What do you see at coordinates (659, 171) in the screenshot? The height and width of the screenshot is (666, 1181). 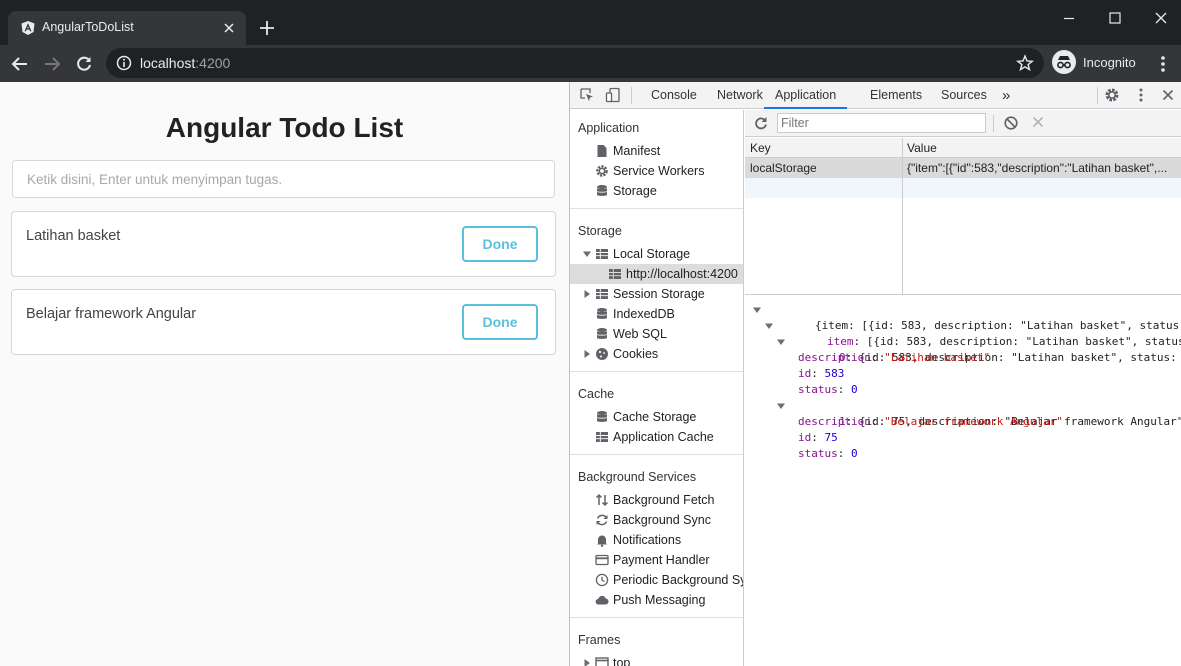 I see `sidebar-item-label: Service Workers` at bounding box center [659, 171].